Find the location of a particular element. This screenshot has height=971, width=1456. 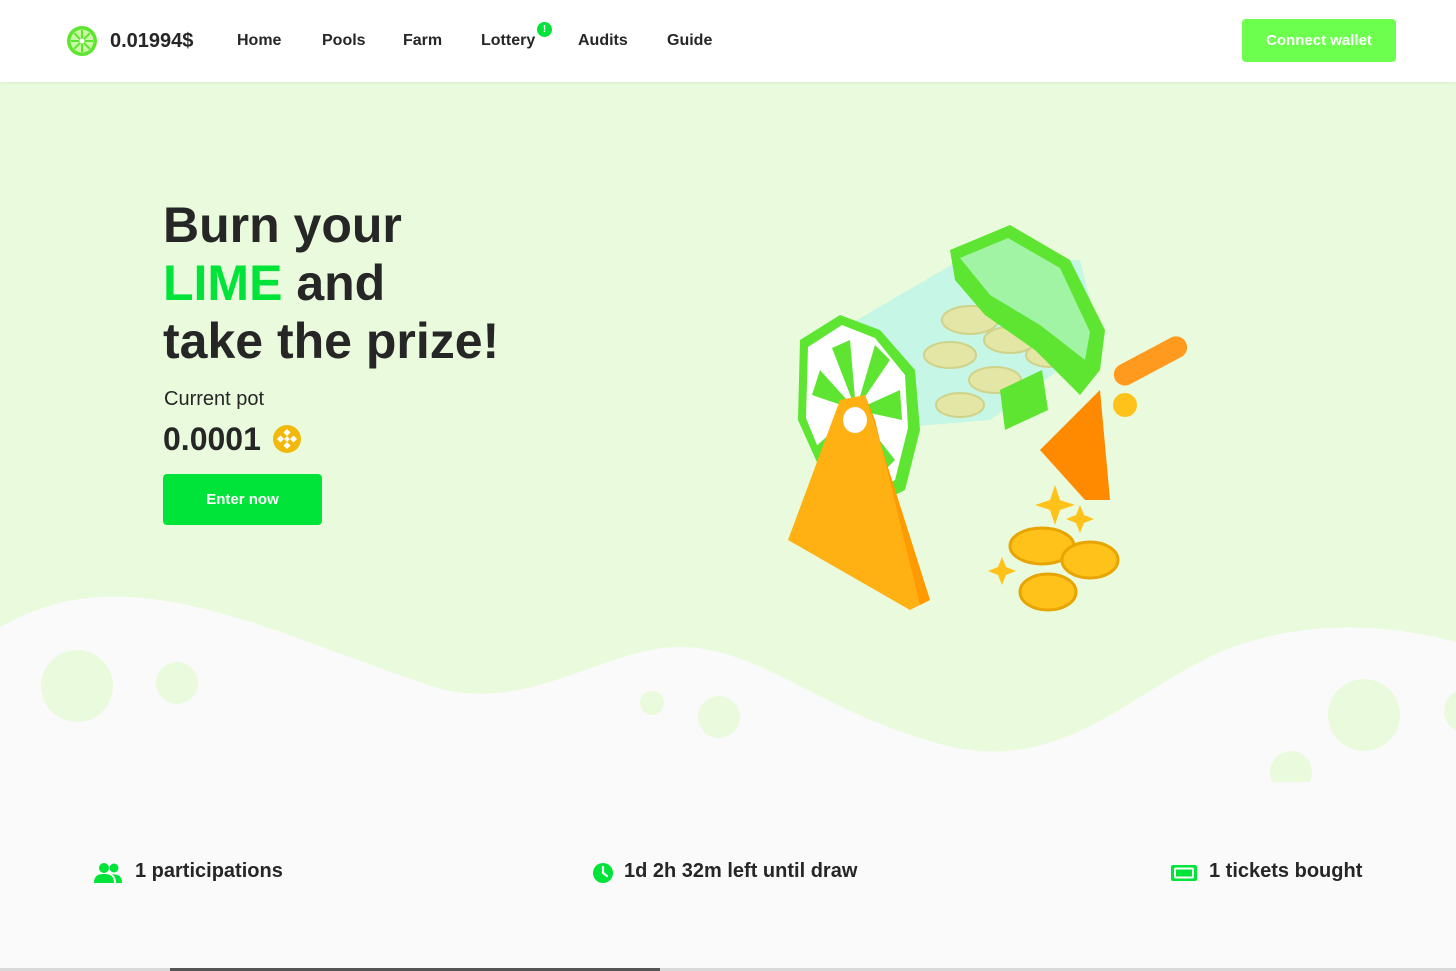

enter-now-button: Enter now is located at coordinates (242, 499).